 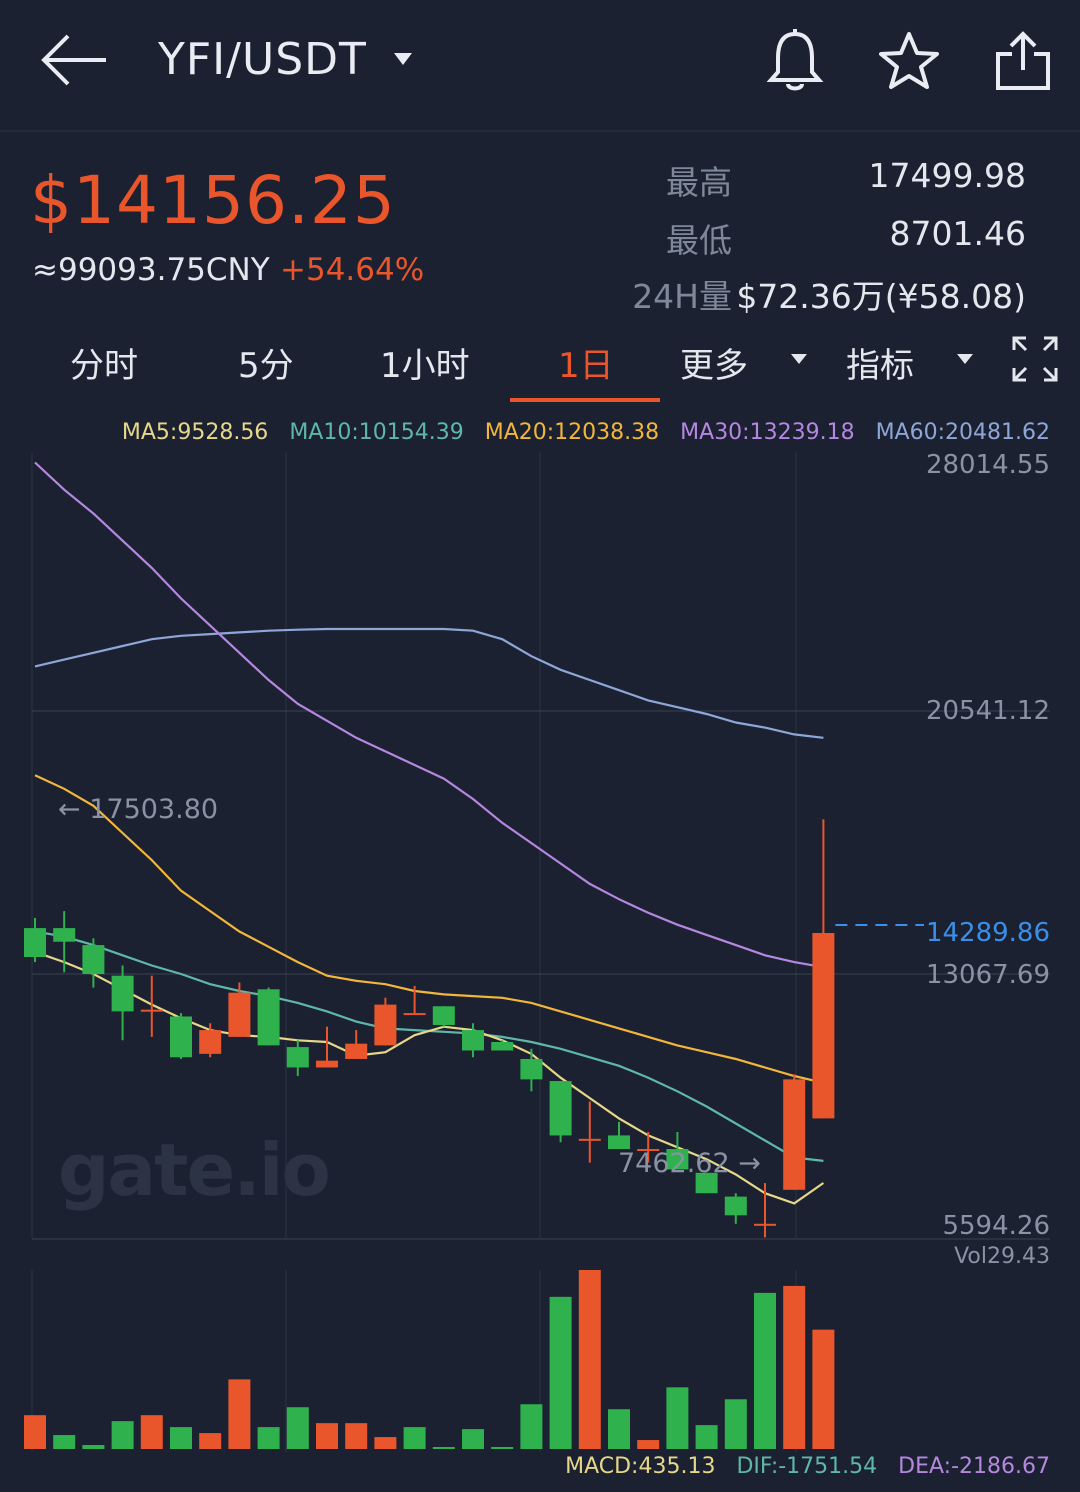 What do you see at coordinates (807, 1466) in the screenshot?
I see `dif-value: DIF:-1751.54` at bounding box center [807, 1466].